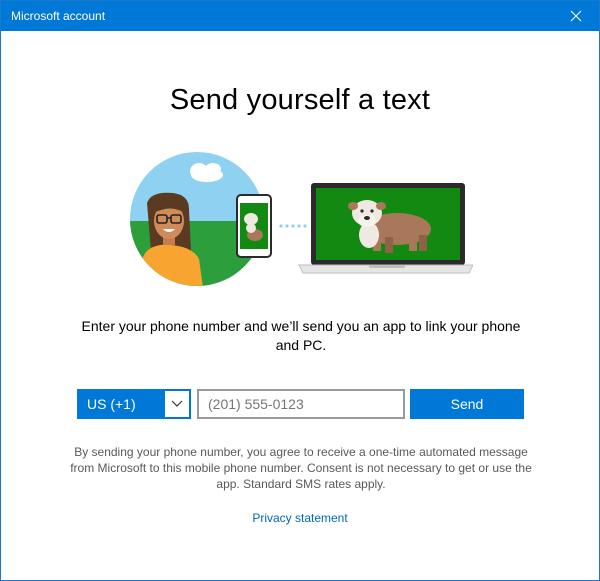  Describe the element at coordinates (300, 16) in the screenshot. I see `title-bar: Microsoft account` at that location.